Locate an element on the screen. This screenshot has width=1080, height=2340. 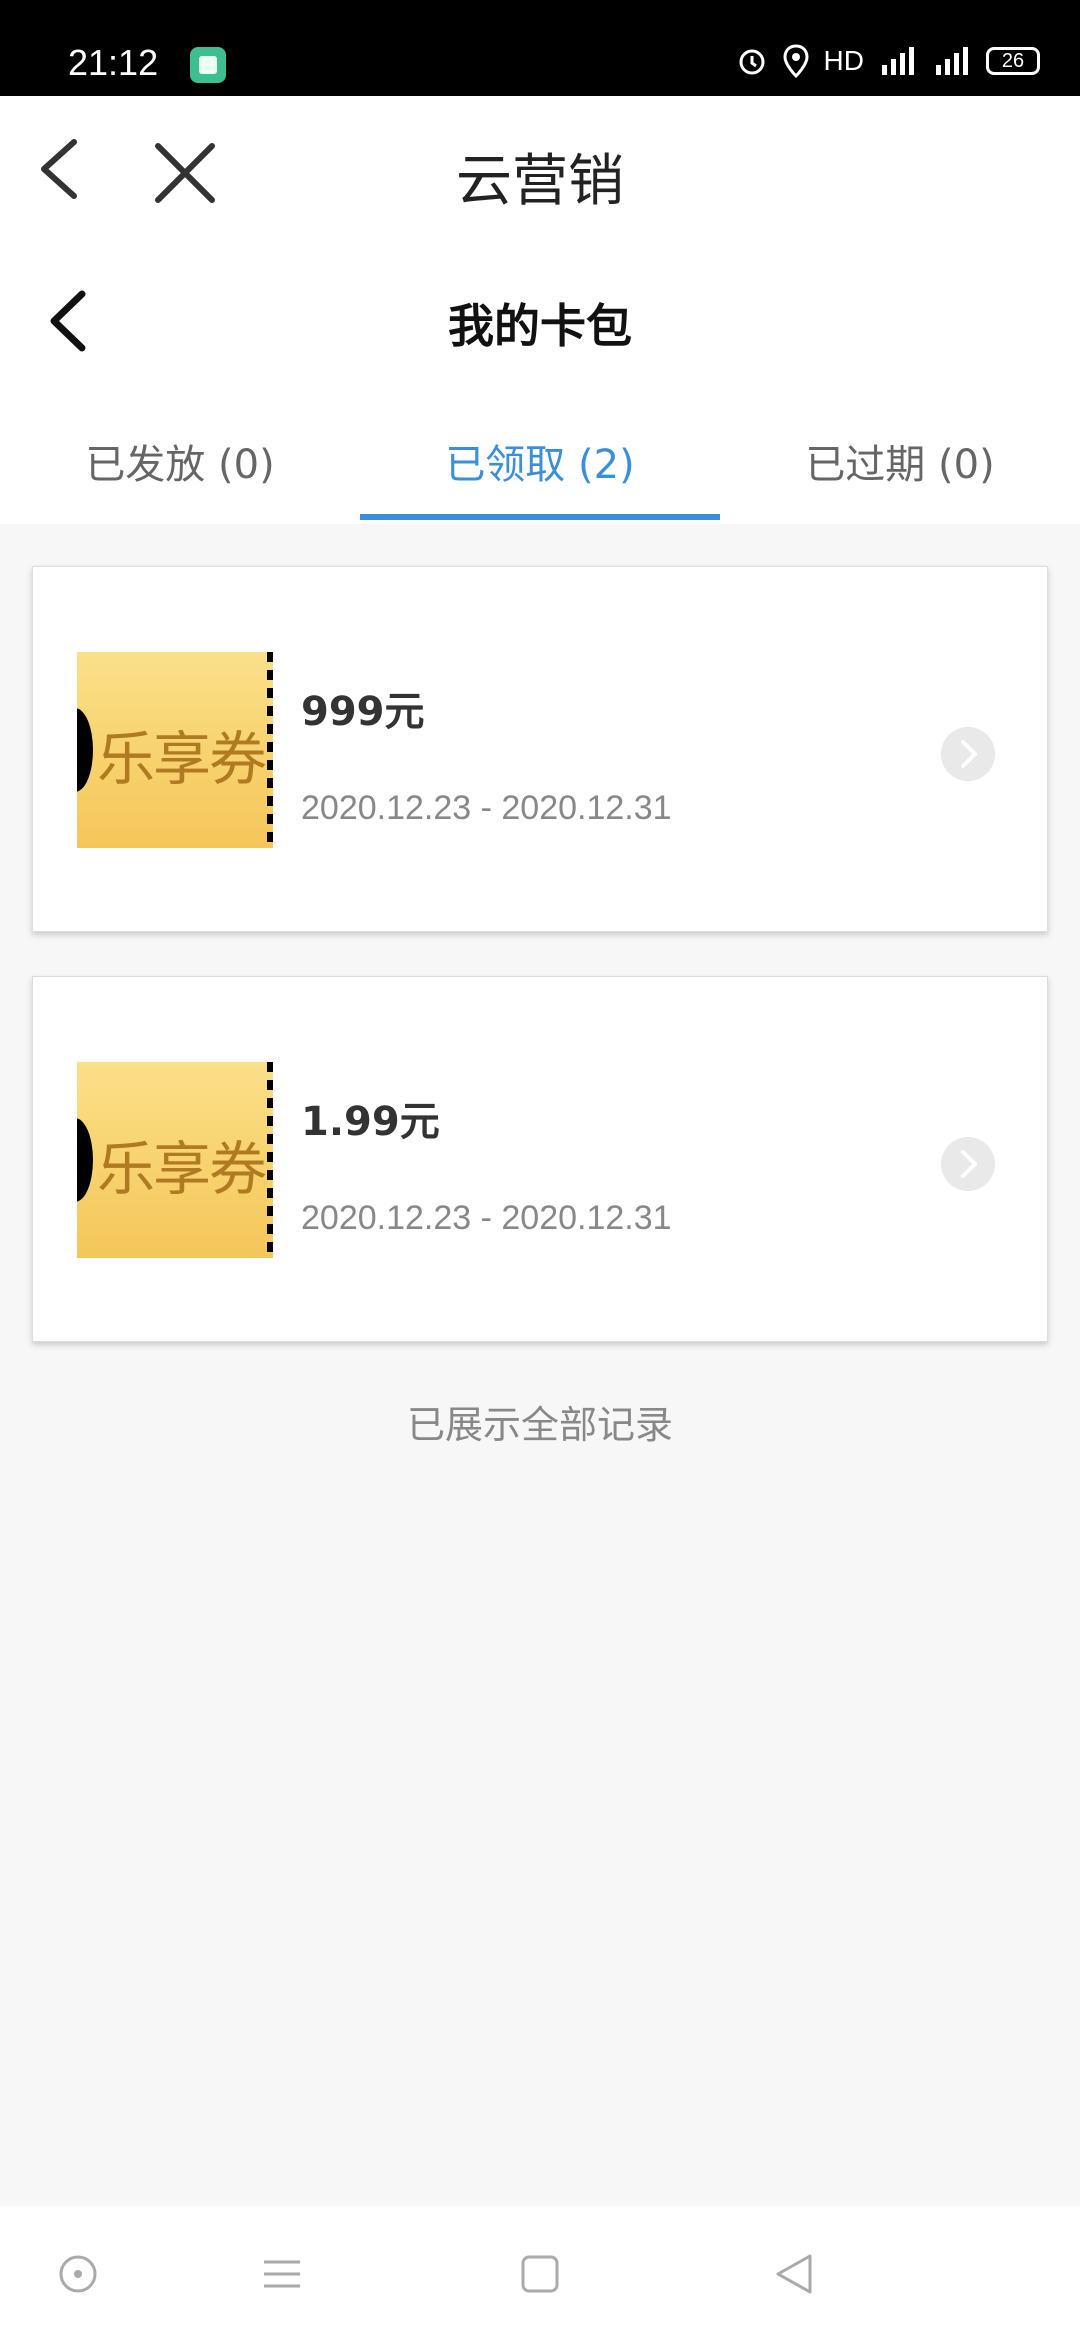
location-icon is located at coordinates (796, 61).